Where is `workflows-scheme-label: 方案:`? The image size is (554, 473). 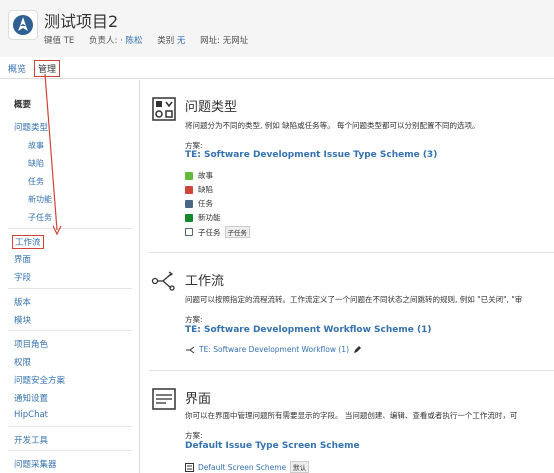
workflows-scheme-label: 方案: is located at coordinates (194, 319).